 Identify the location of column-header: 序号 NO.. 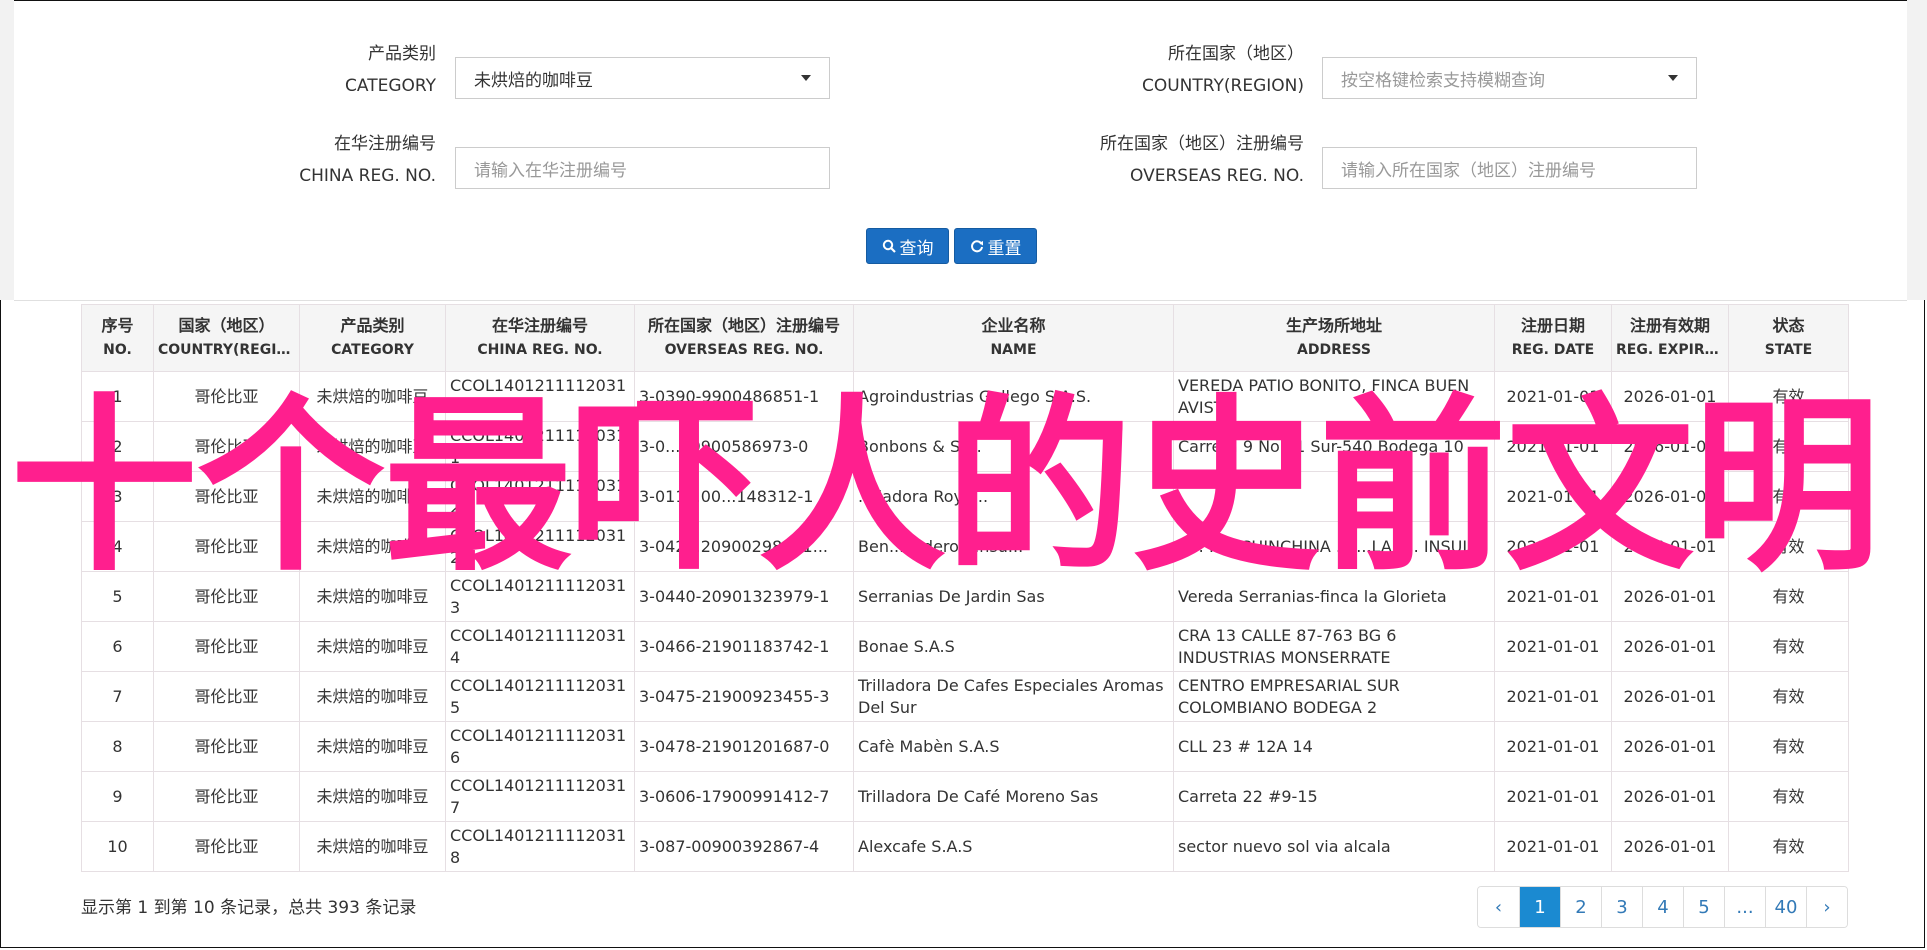
(117, 338).